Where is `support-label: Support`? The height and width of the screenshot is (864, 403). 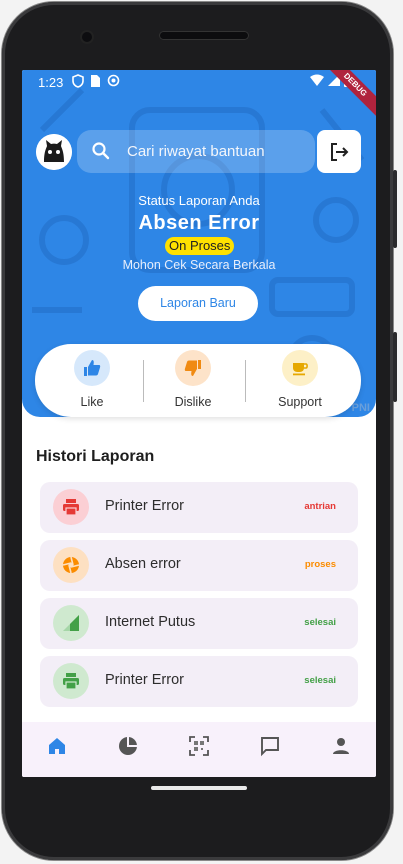
support-label: Support is located at coordinates (300, 402).